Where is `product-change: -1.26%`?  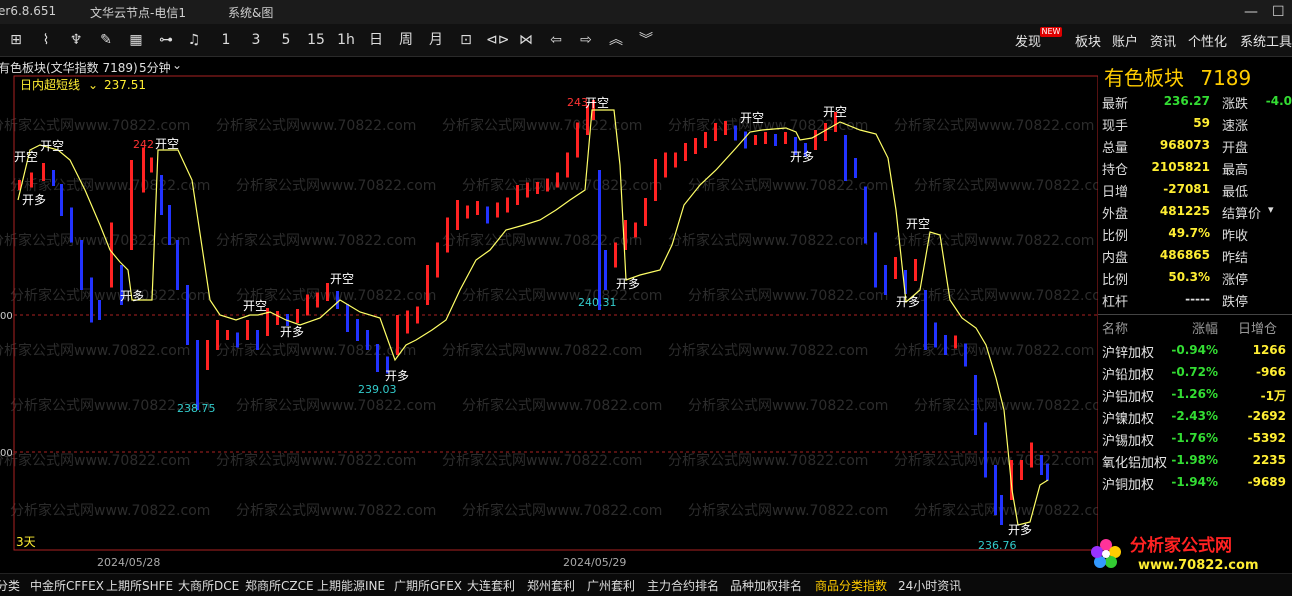
product-change: -1.26% is located at coordinates (1194, 394).